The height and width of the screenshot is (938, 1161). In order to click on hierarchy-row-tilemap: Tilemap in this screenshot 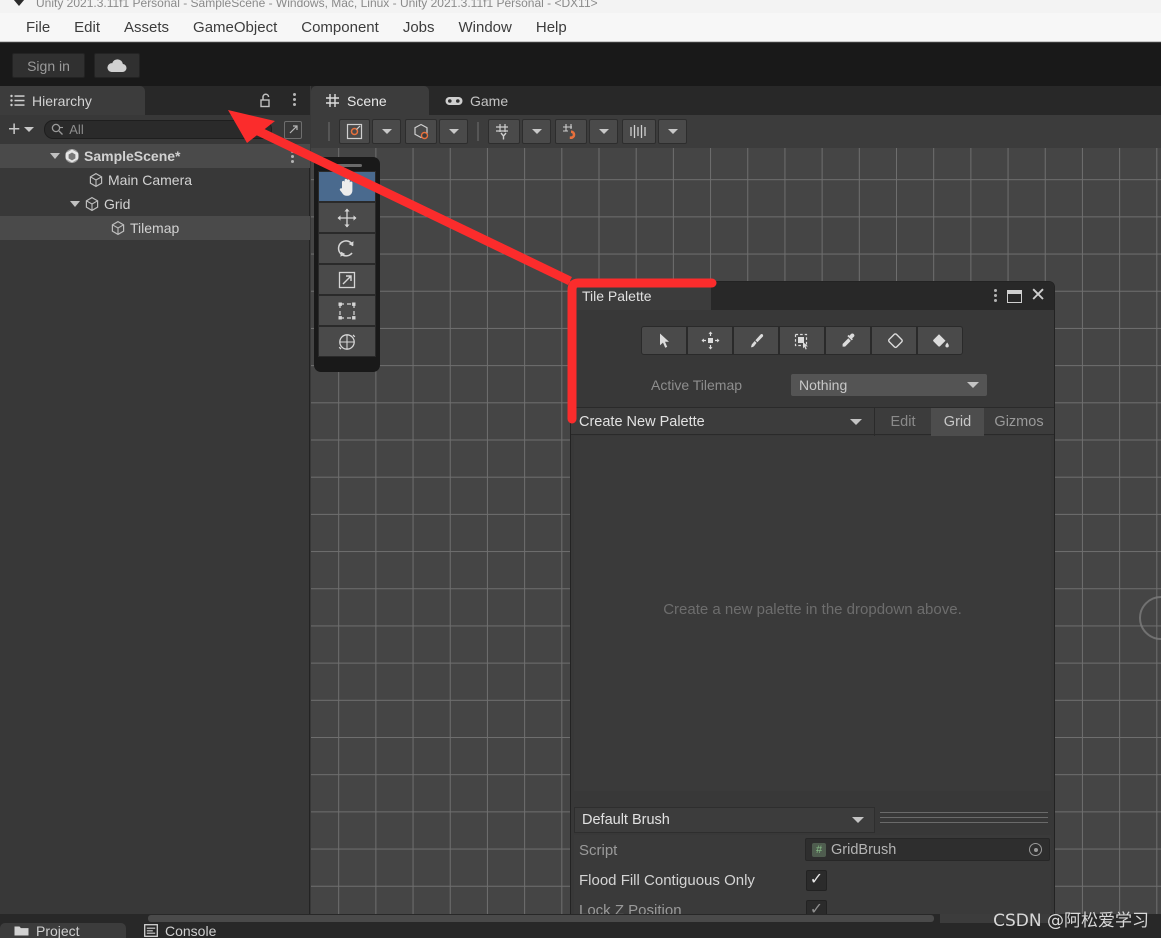, I will do `click(155, 228)`.